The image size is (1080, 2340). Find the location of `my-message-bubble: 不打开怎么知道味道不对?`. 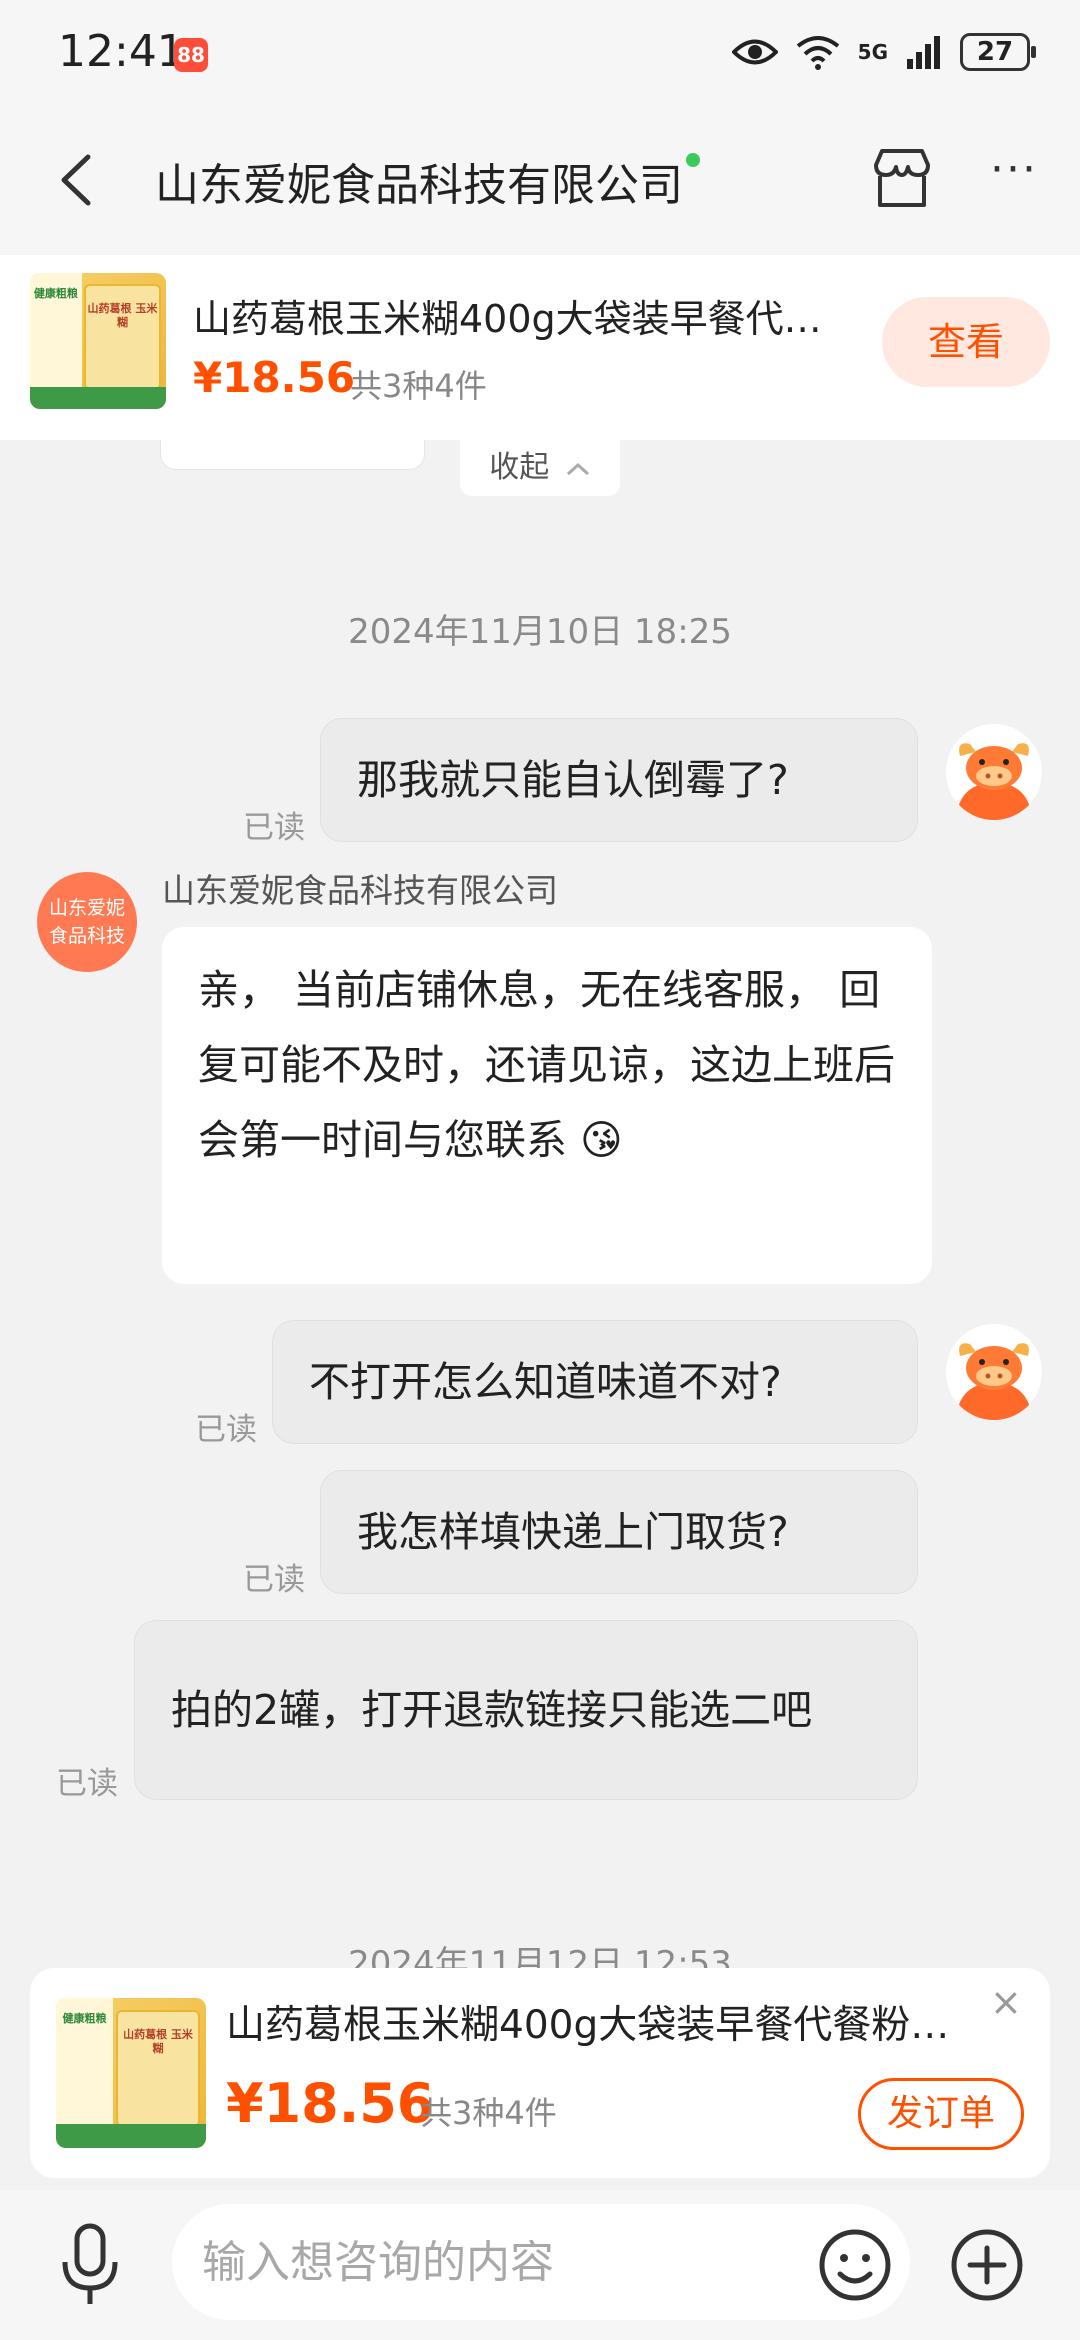

my-message-bubble: 不打开怎么知道味道不对? is located at coordinates (595, 1382).